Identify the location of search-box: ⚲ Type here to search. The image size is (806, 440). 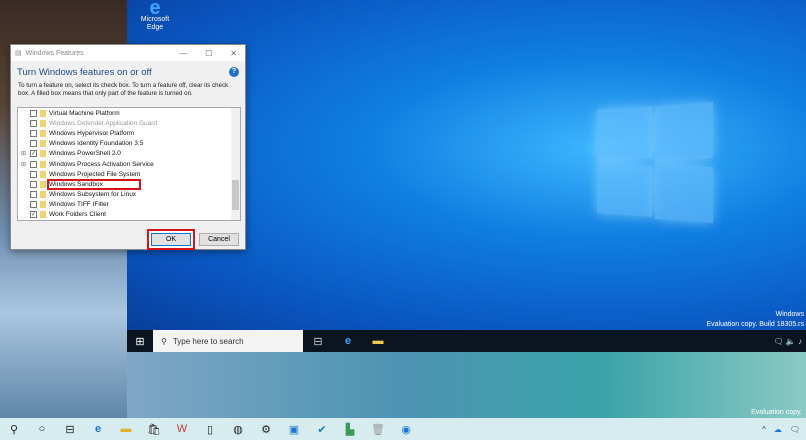
(228, 341).